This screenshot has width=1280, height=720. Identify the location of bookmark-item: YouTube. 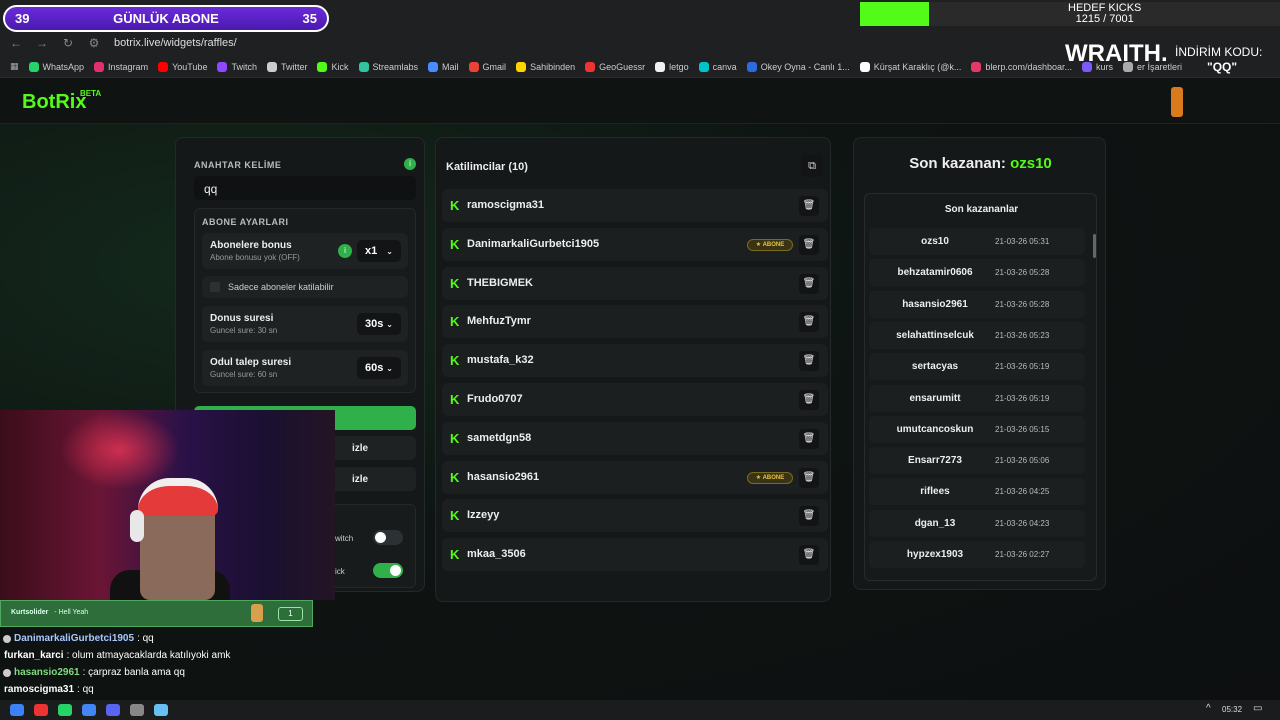
(182, 66).